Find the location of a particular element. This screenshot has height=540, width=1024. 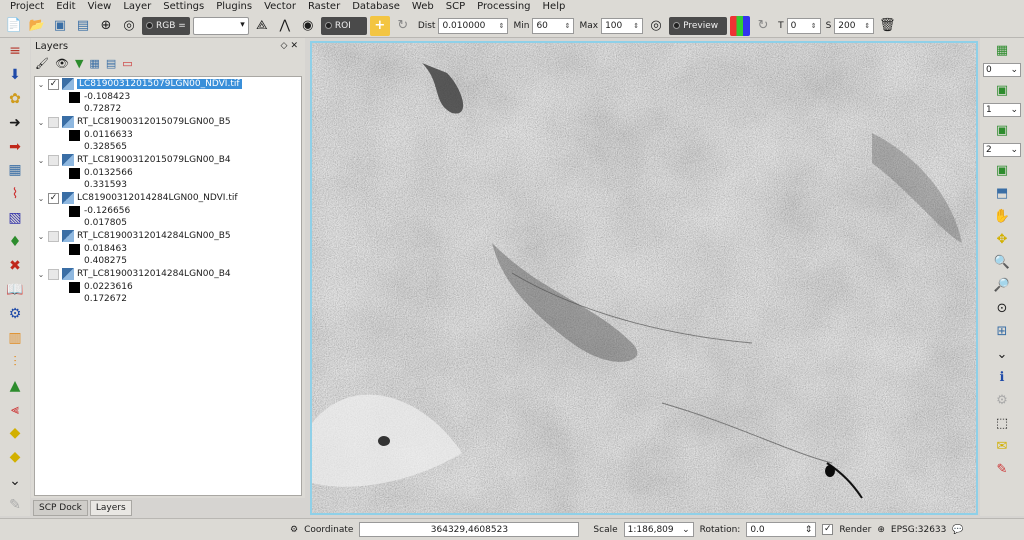

scale-combo: 1:186,809 ⌄ is located at coordinates (658, 529).